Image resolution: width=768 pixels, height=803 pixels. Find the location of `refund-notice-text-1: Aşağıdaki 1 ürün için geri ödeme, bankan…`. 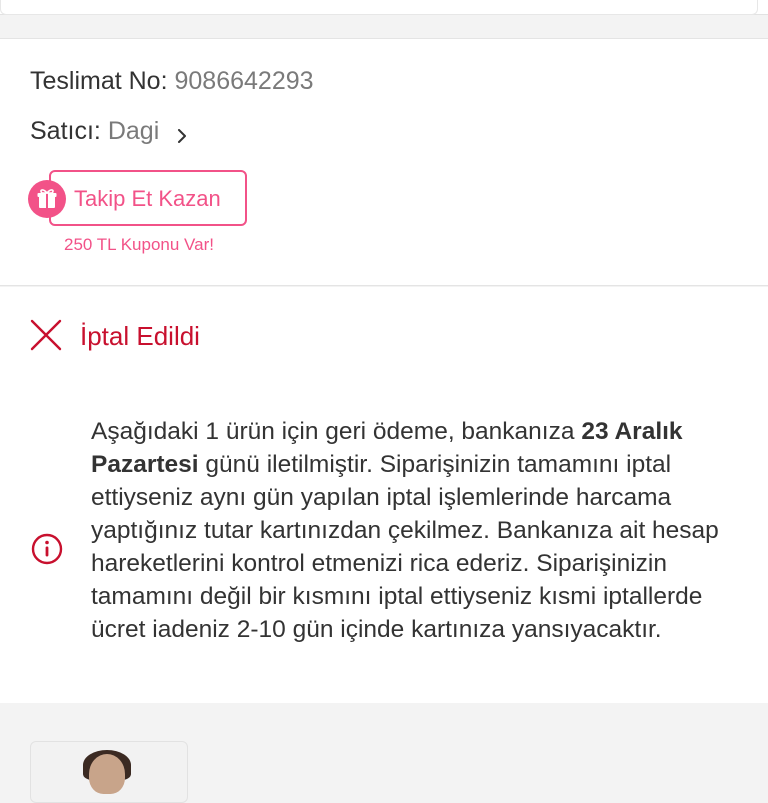

refund-notice-text-1: Aşağıdaki 1 ürün için geri ödeme, bankan… is located at coordinates (336, 431).